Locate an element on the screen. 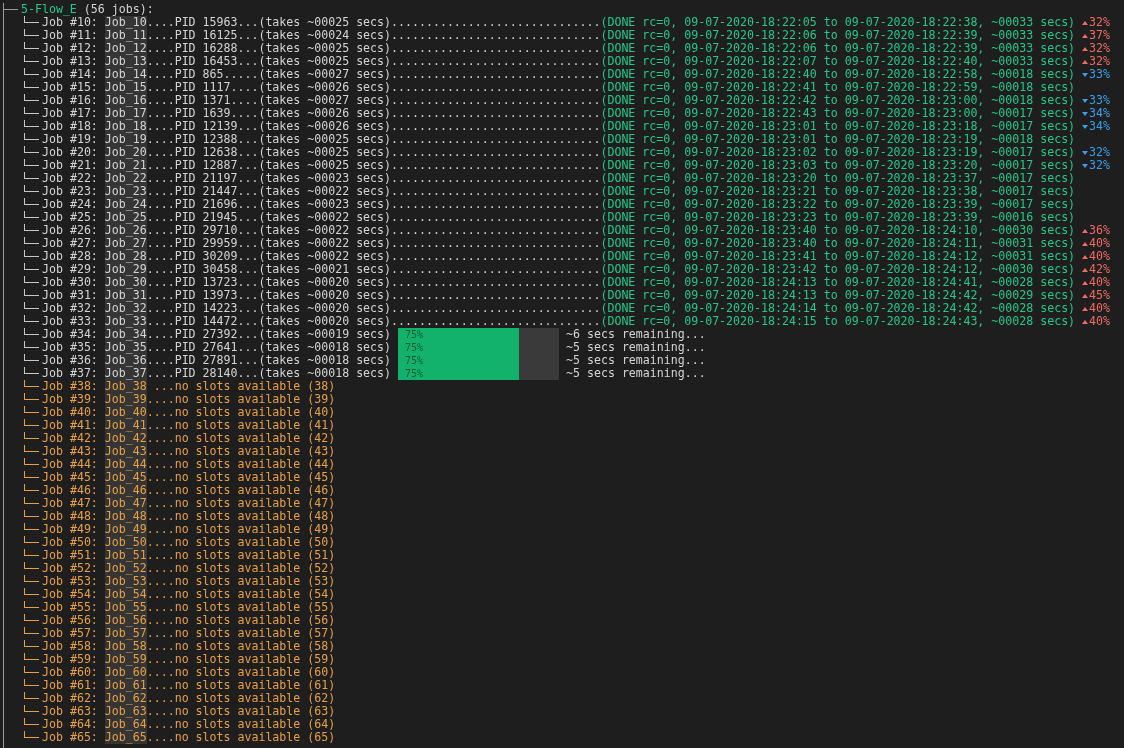 The image size is (1124, 748). job-detail: ....PID 13973...(takes ~00020 secs) is located at coordinates (269, 295).